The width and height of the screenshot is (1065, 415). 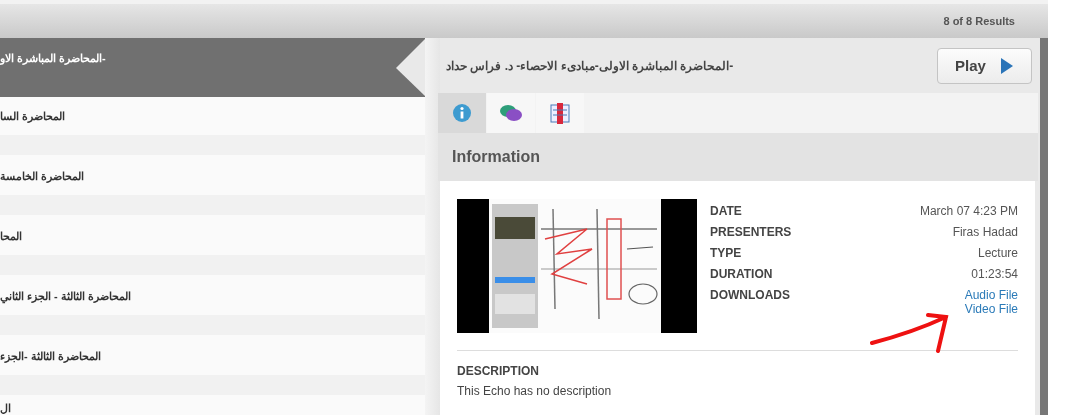 What do you see at coordinates (498, 371) in the screenshot?
I see `description-label: DESCRIPTION` at bounding box center [498, 371].